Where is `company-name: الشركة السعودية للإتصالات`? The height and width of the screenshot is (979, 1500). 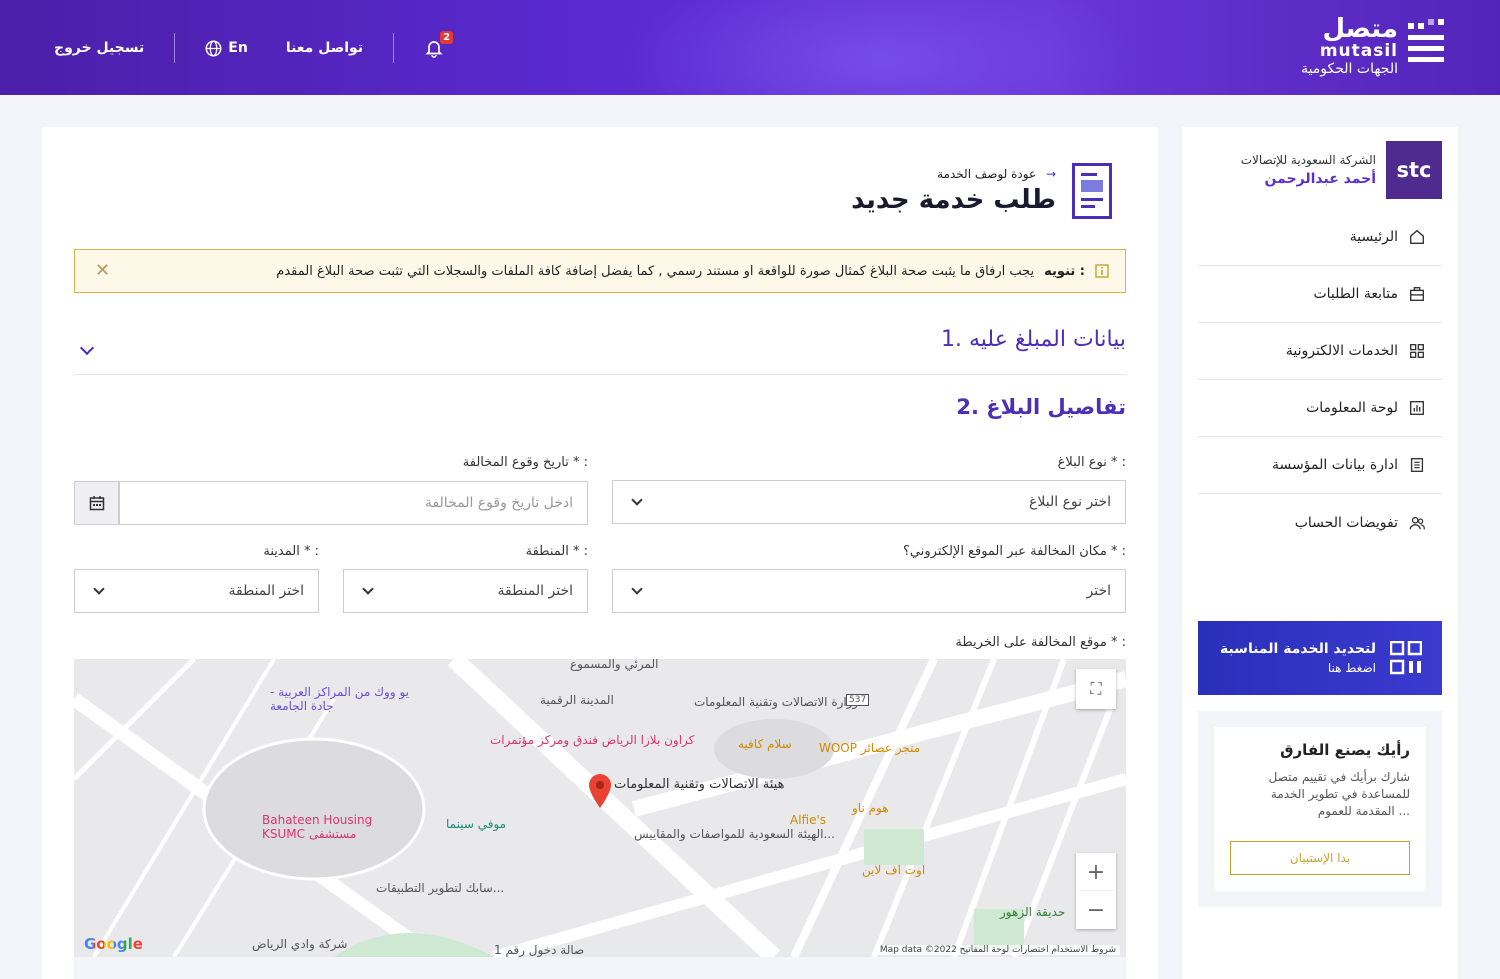 company-name: الشركة السعودية للإتصالات is located at coordinates (1308, 160).